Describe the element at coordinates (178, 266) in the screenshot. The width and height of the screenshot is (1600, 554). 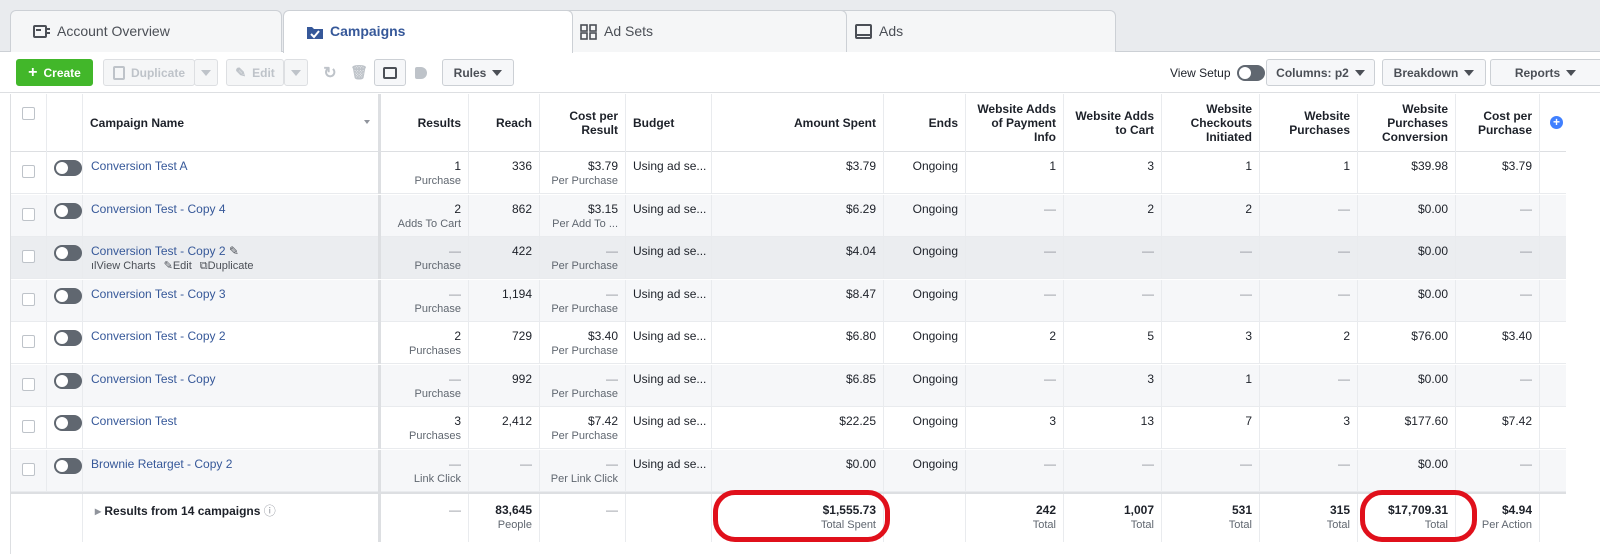
I see `edit-link: ✎Edit` at that location.